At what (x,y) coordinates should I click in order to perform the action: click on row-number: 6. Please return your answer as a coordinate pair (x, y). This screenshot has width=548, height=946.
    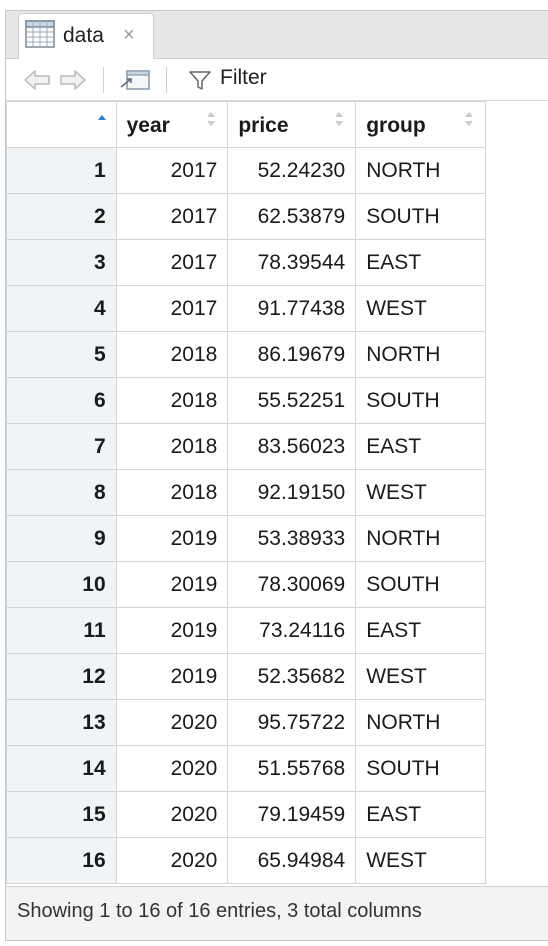
    Looking at the image, I should click on (61, 400).